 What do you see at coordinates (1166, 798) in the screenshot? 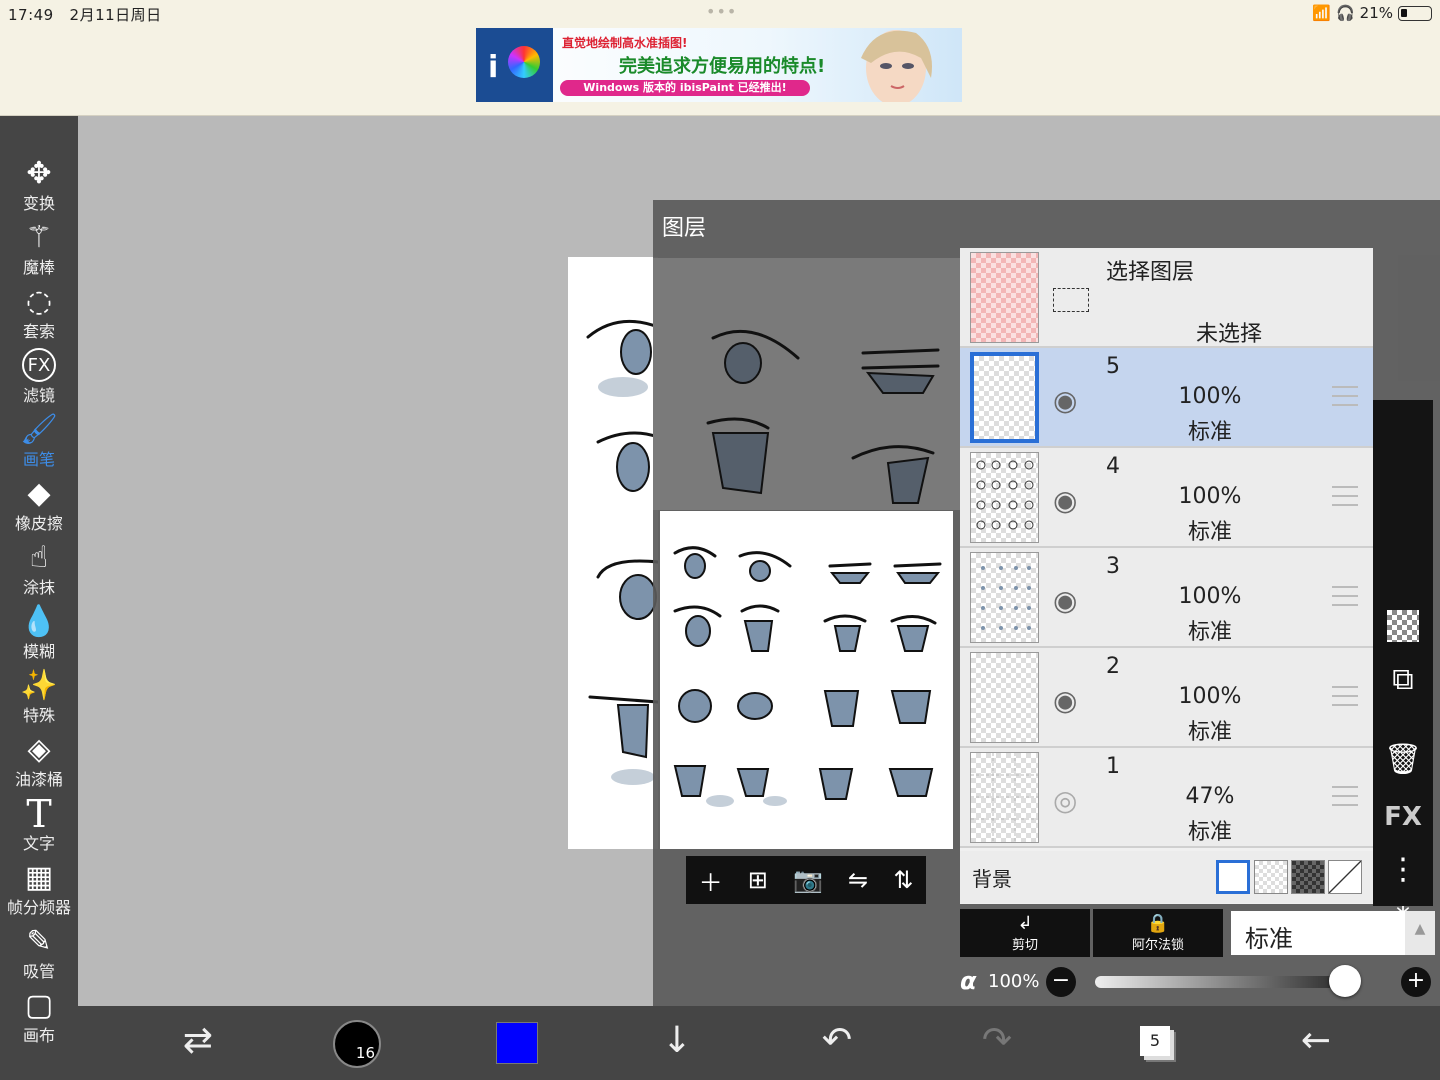
I see `layer-row-1: 1 ◎ 47% 标准` at bounding box center [1166, 798].